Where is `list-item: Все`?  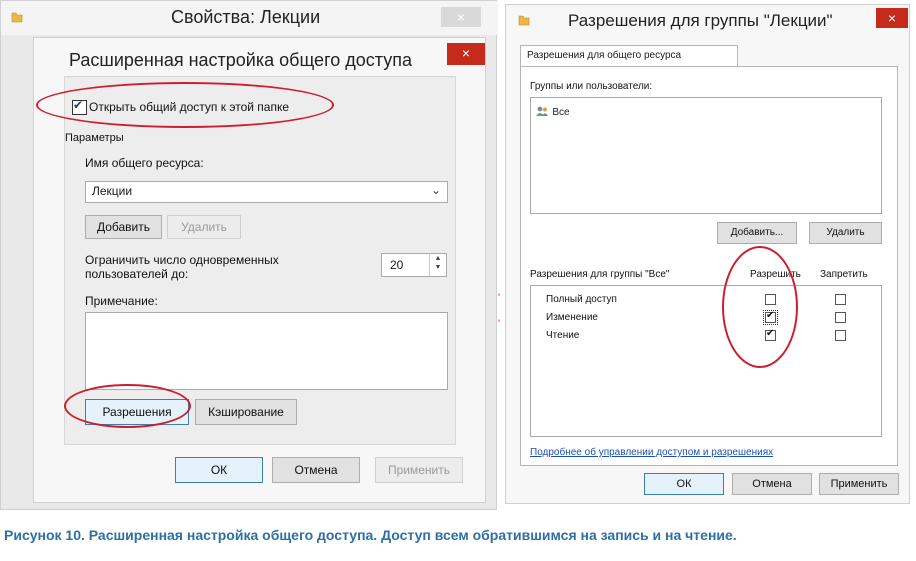
list-item: Все is located at coordinates (552, 111).